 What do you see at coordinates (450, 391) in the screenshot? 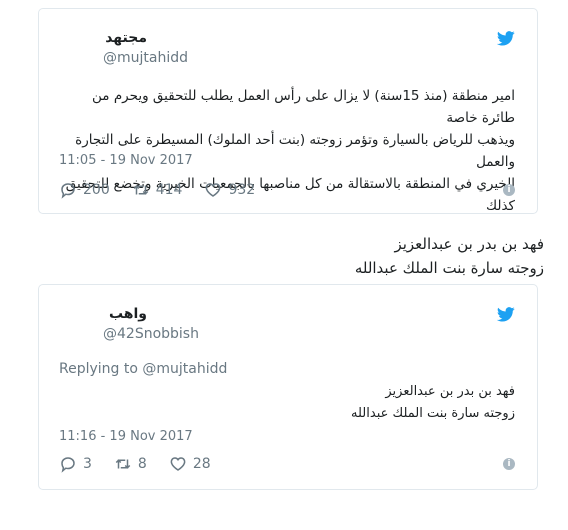
I see `tweet-text-line: فهد بن بدر بن عبدالعزيز` at bounding box center [450, 391].